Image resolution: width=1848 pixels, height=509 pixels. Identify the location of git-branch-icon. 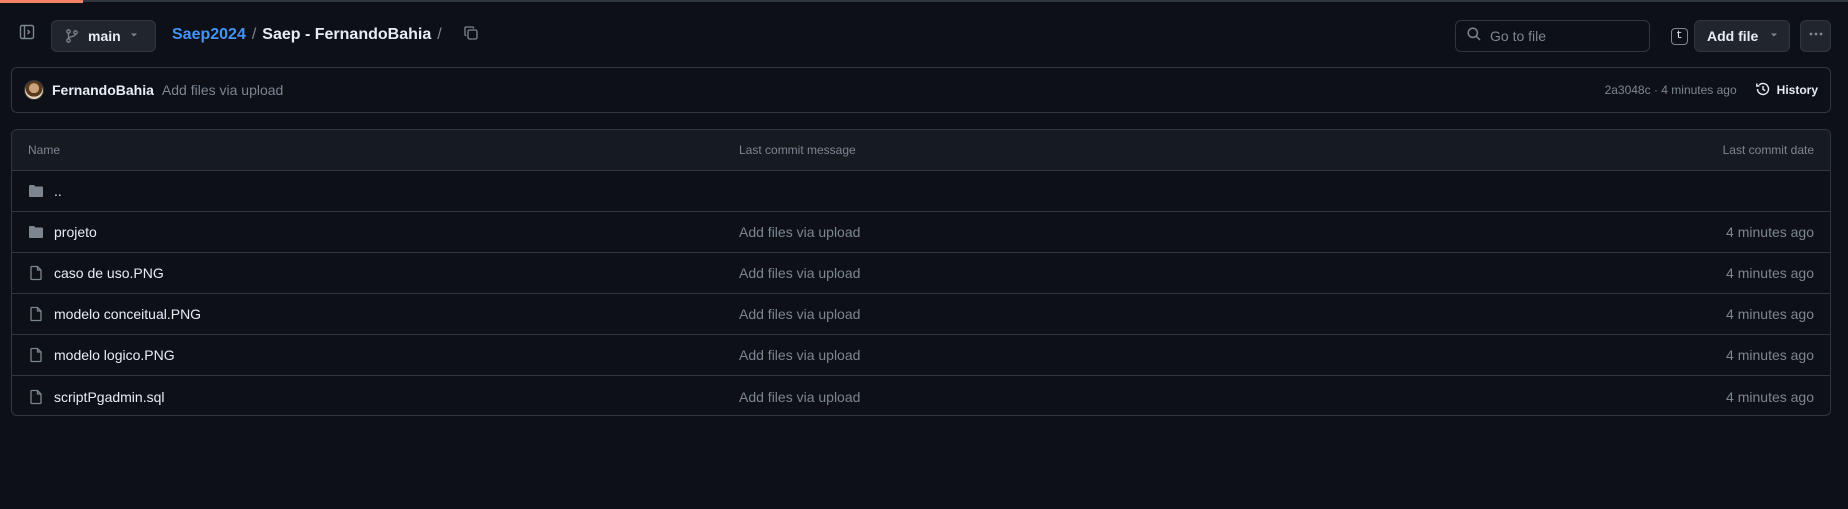
(72, 36).